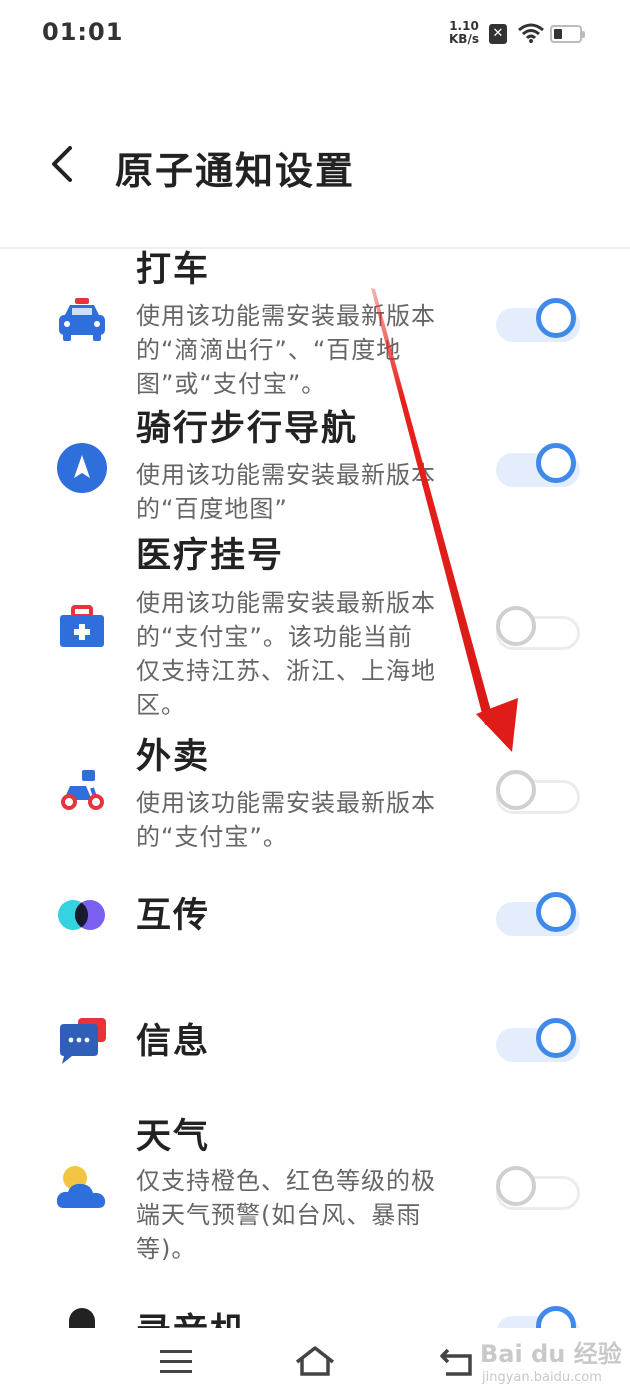  What do you see at coordinates (456, 1362) in the screenshot?
I see `return-icon` at bounding box center [456, 1362].